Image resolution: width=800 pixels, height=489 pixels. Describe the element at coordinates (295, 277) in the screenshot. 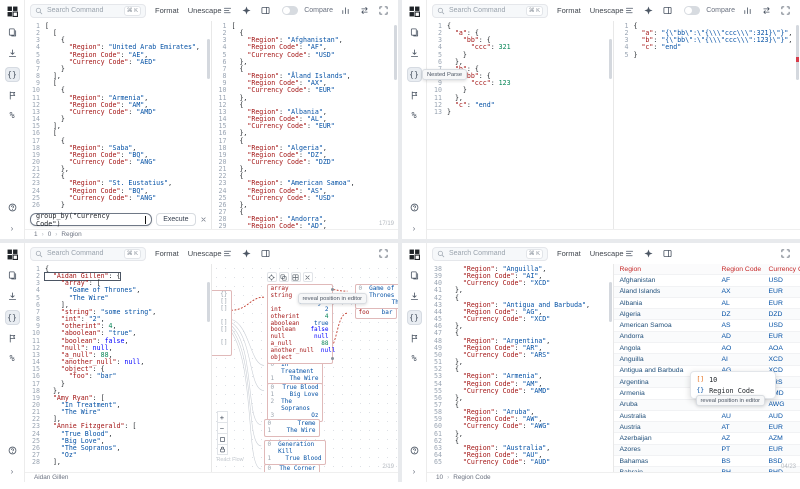

I see `grid-icon` at that location.